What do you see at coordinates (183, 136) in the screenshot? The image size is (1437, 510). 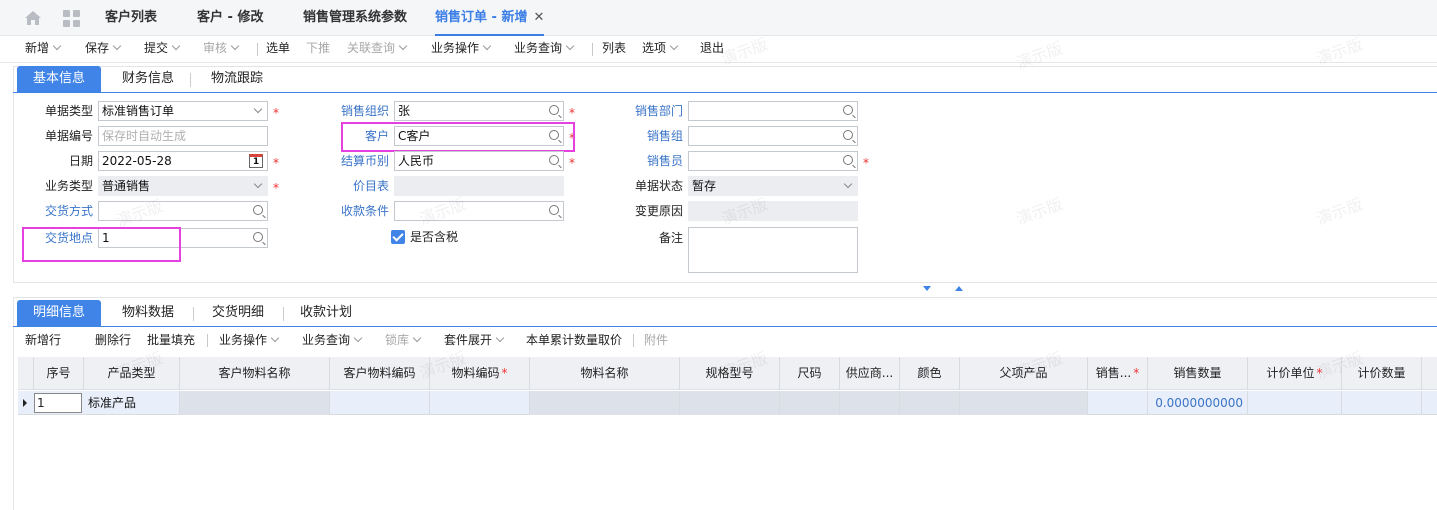 I see `doc-no-field: 保存时自动生成` at bounding box center [183, 136].